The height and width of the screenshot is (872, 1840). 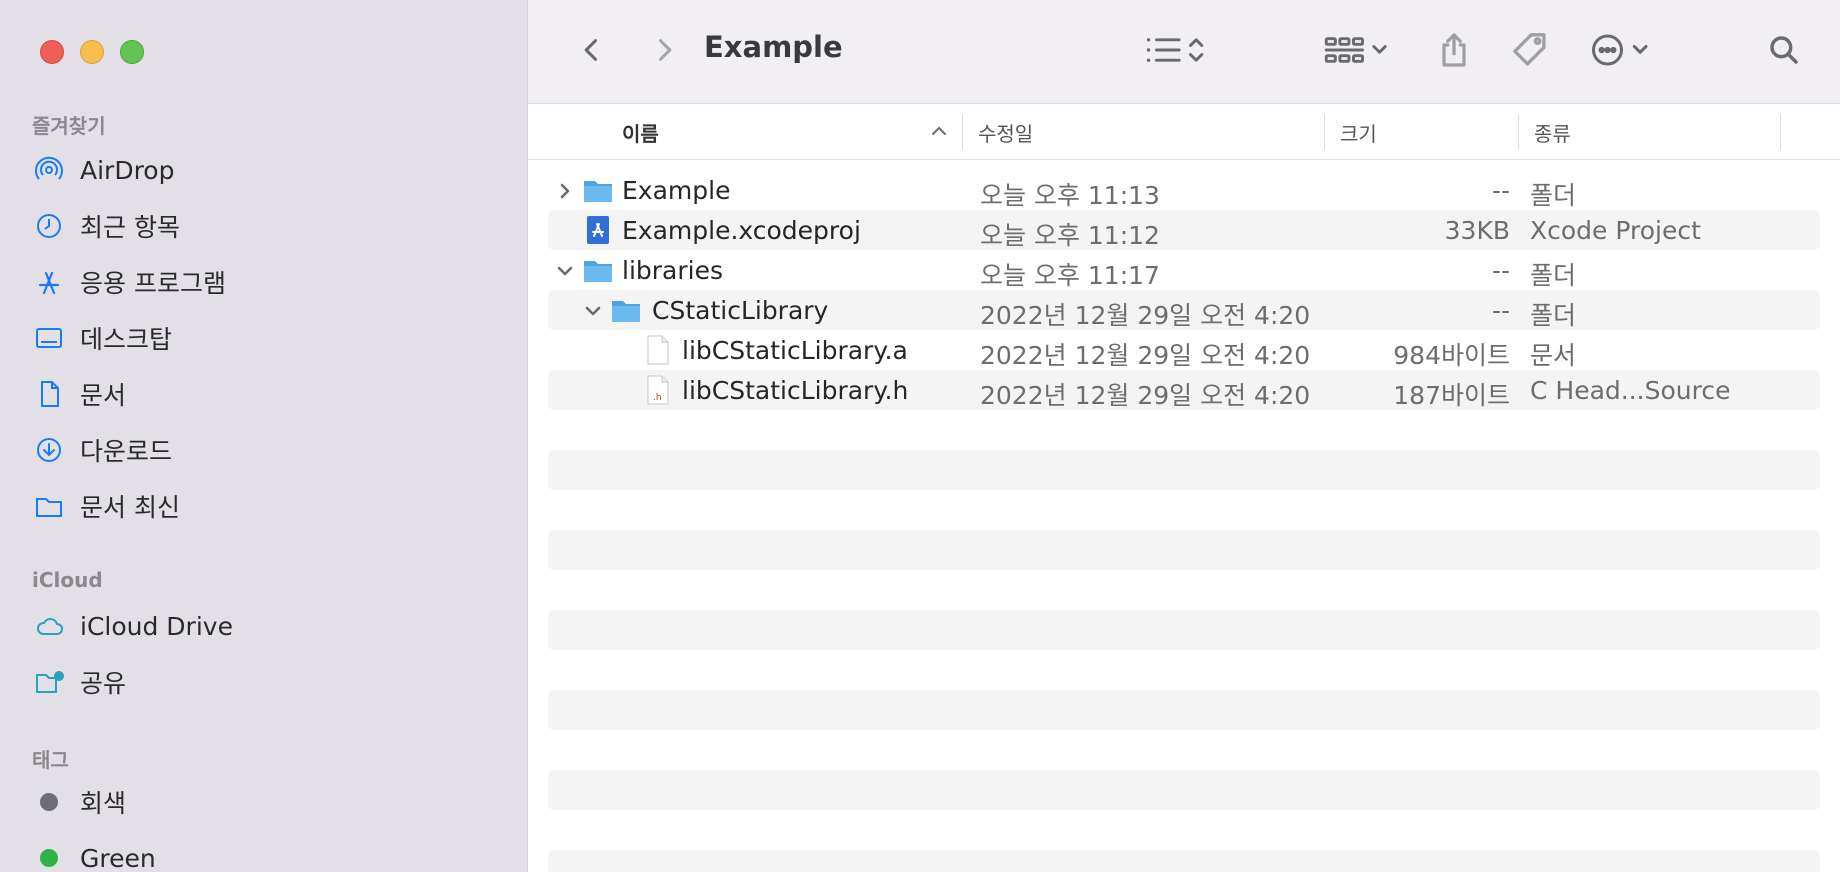 What do you see at coordinates (106, 506) in the screenshot?
I see `sidebar-item-recent-docs: 문서 최신` at bounding box center [106, 506].